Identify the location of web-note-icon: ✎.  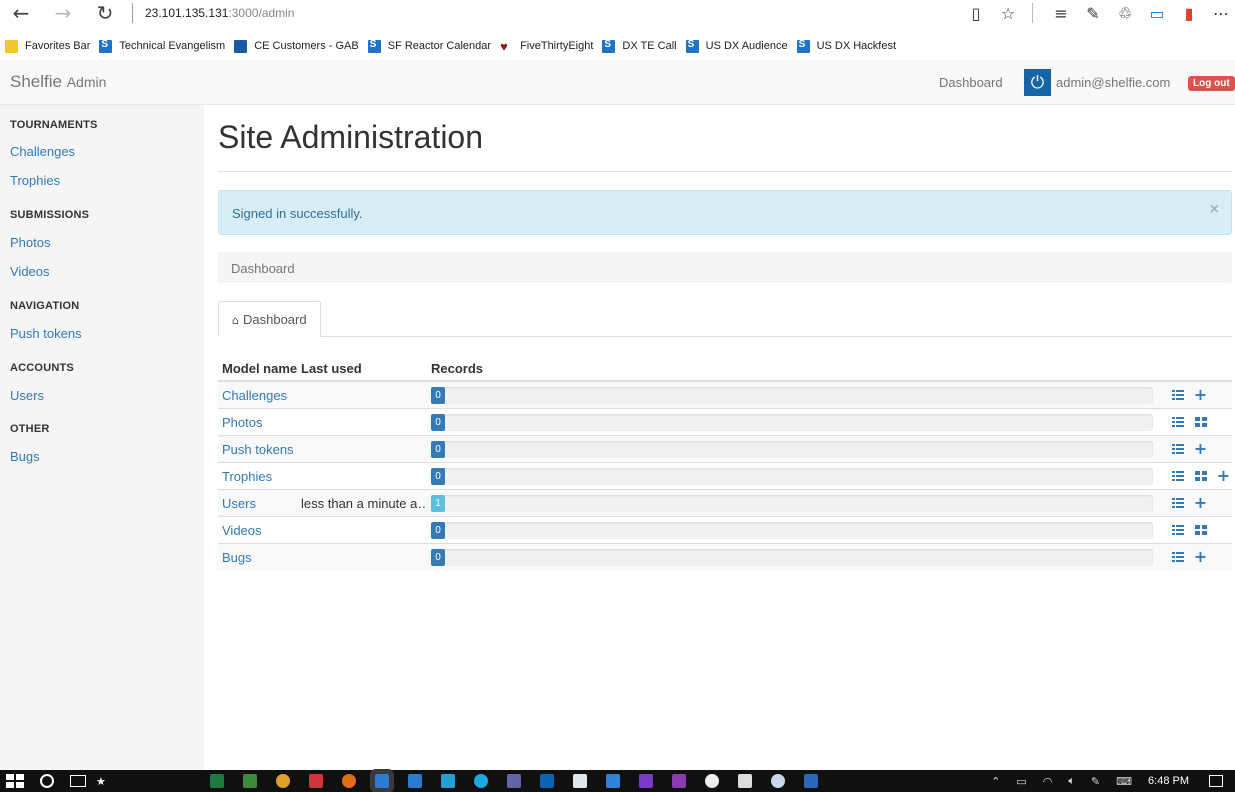
(1093, 13).